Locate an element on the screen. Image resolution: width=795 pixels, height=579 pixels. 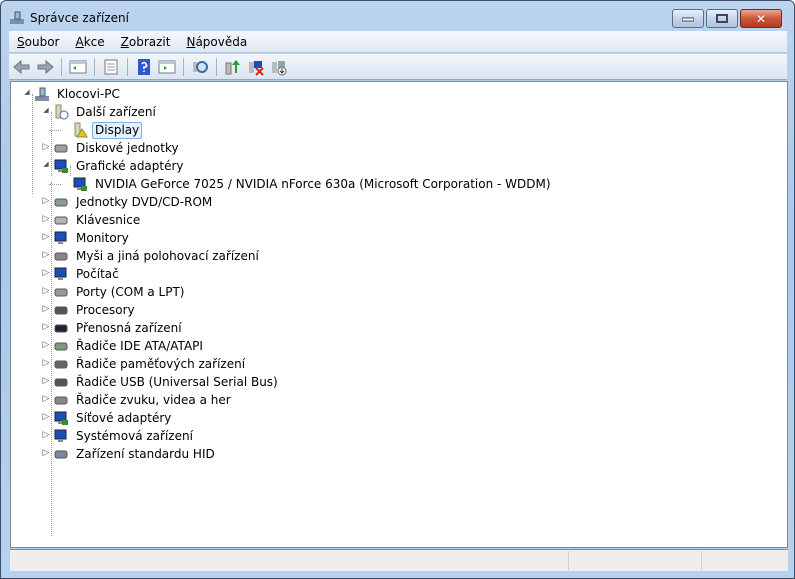
tree-item: Řadiče USB (Universal Serial Bus) is located at coordinates (167, 382).